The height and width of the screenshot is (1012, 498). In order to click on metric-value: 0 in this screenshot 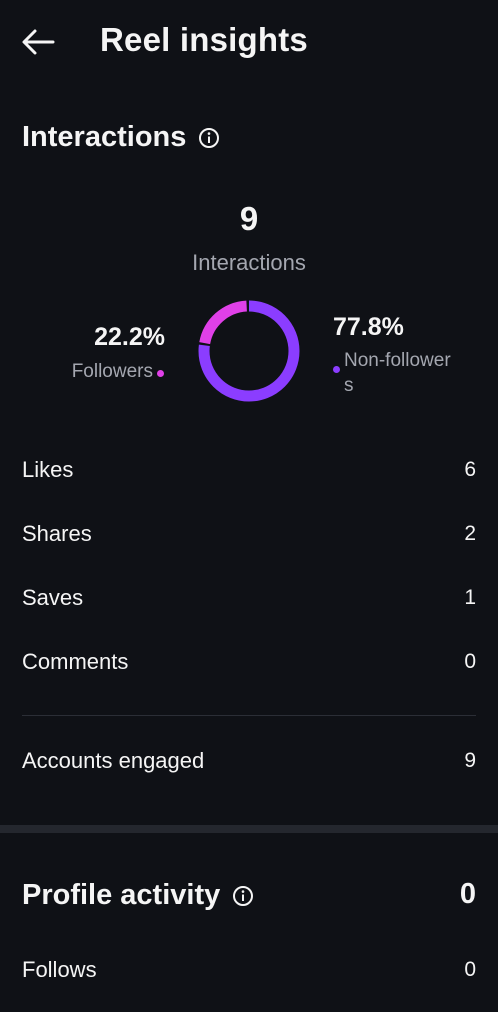, I will do `click(470, 661)`.